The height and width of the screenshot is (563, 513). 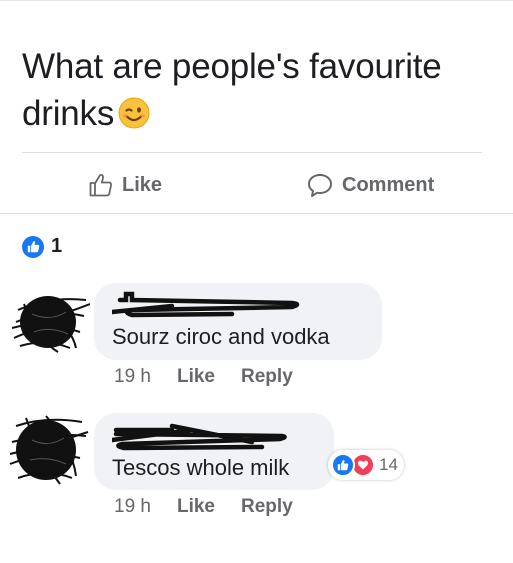 I want to click on reaction-summary: 1, so click(x=42, y=246).